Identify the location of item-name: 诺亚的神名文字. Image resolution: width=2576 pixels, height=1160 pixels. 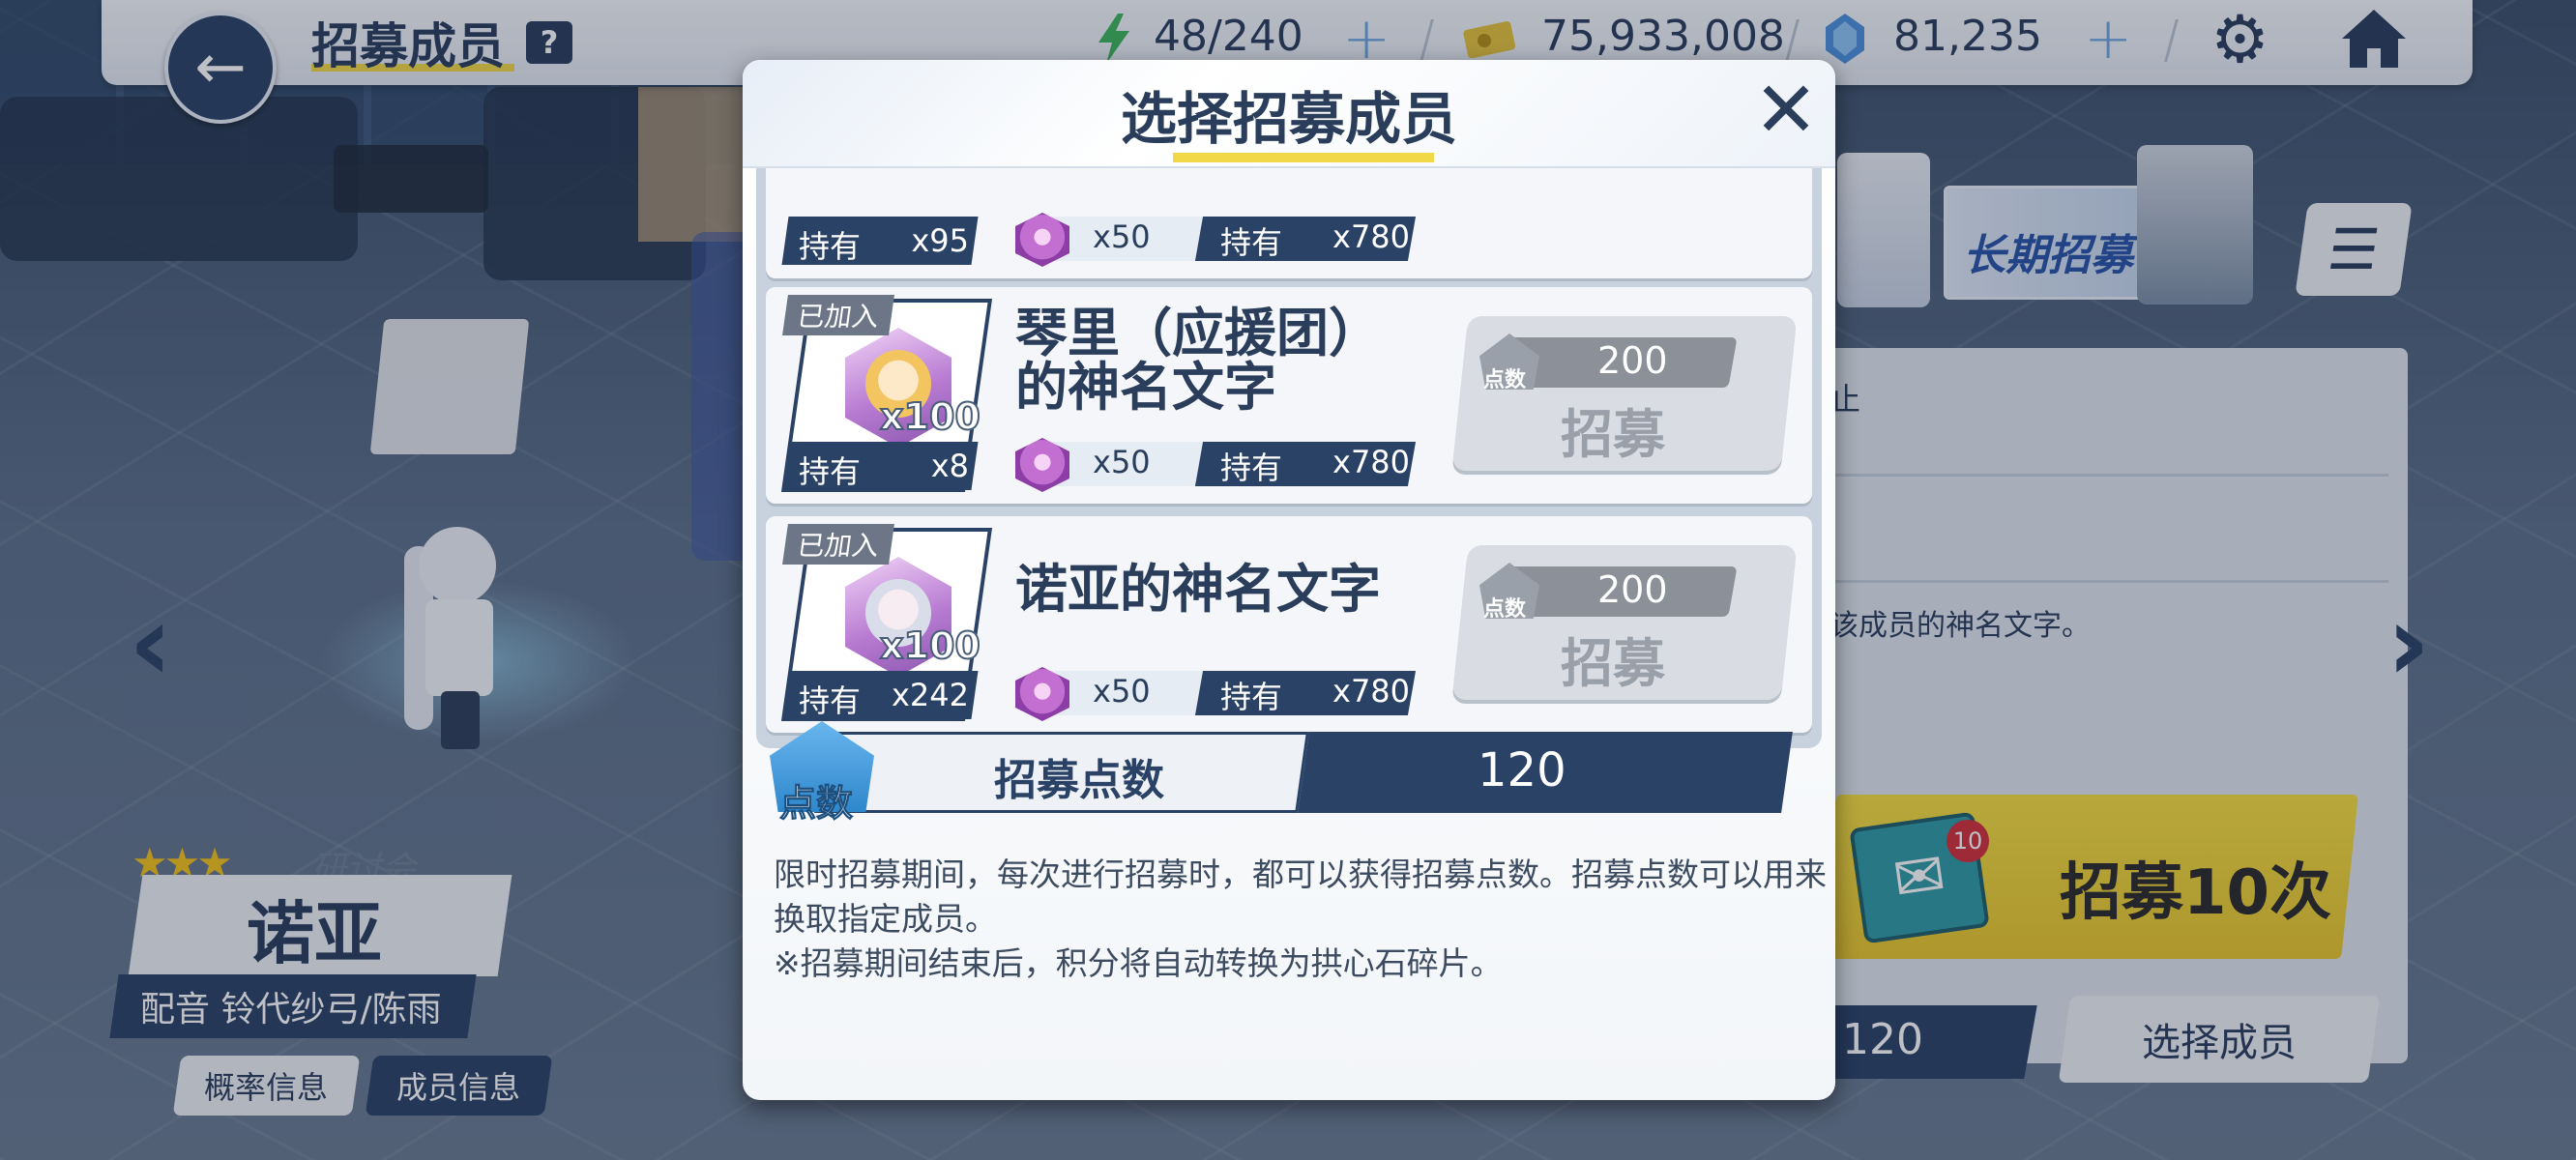
(1198, 590).